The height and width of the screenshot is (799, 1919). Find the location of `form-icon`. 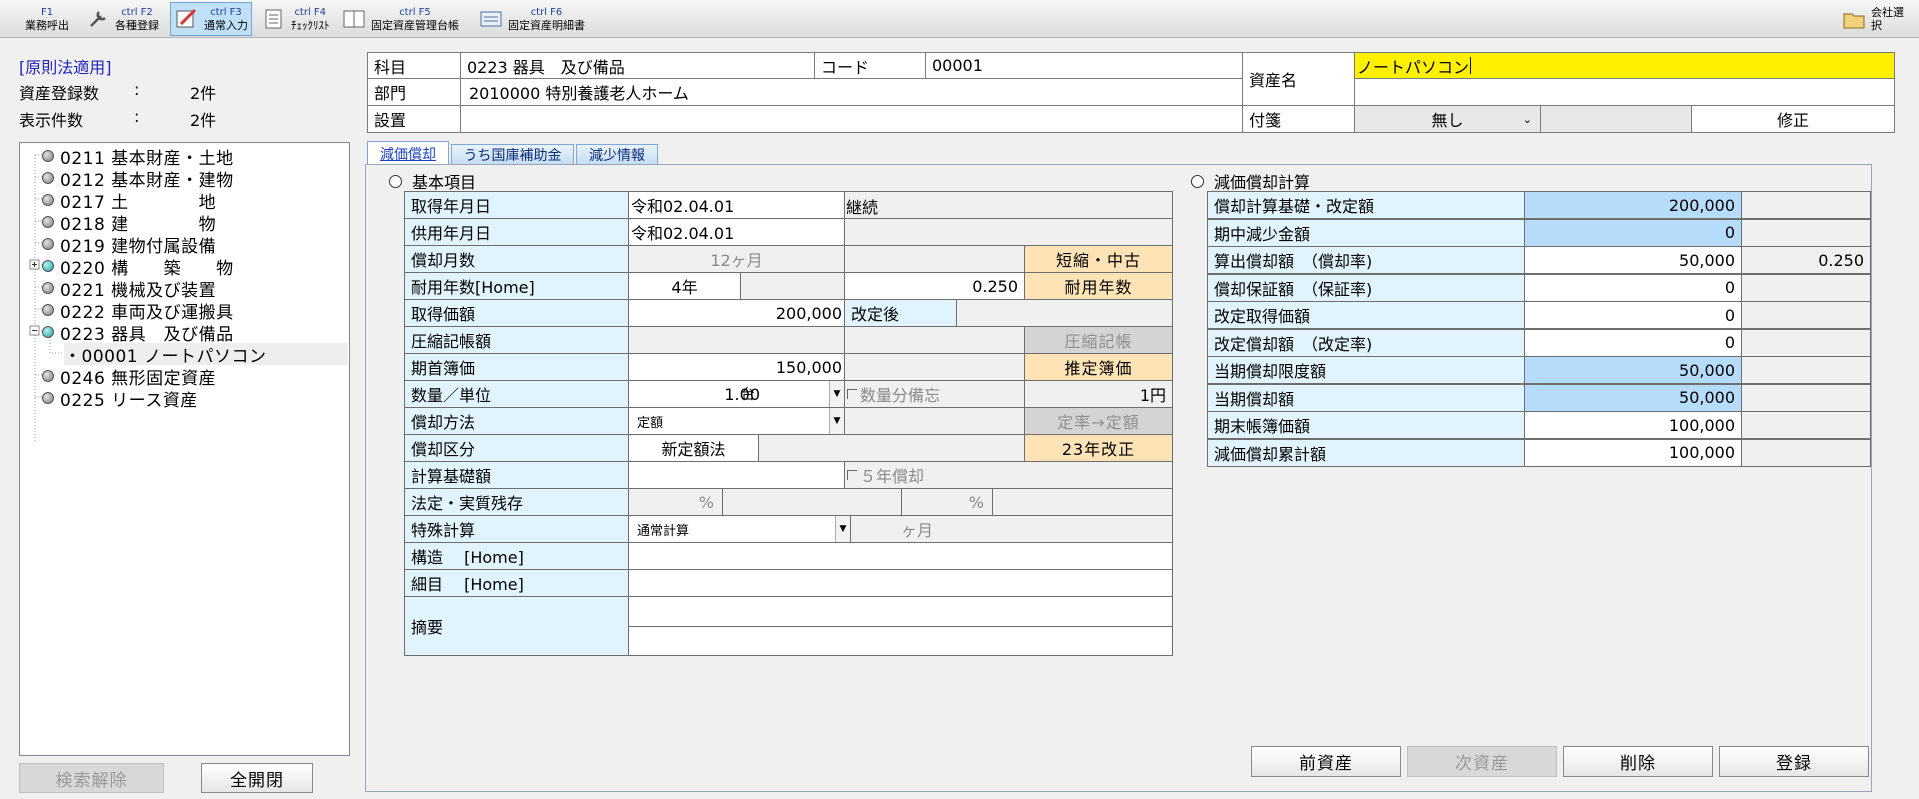

form-icon is located at coordinates (491, 19).